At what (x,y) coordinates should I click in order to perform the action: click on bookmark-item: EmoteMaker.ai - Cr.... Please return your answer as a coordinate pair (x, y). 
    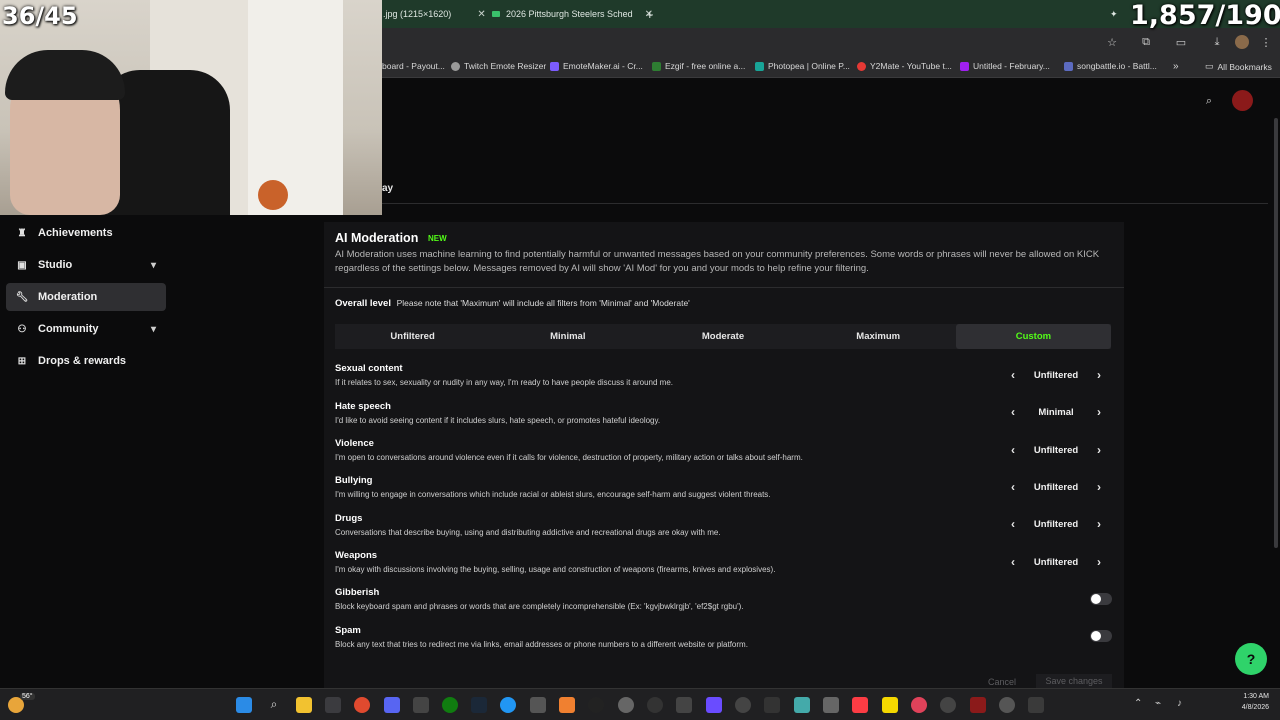
    Looking at the image, I should click on (596, 66).